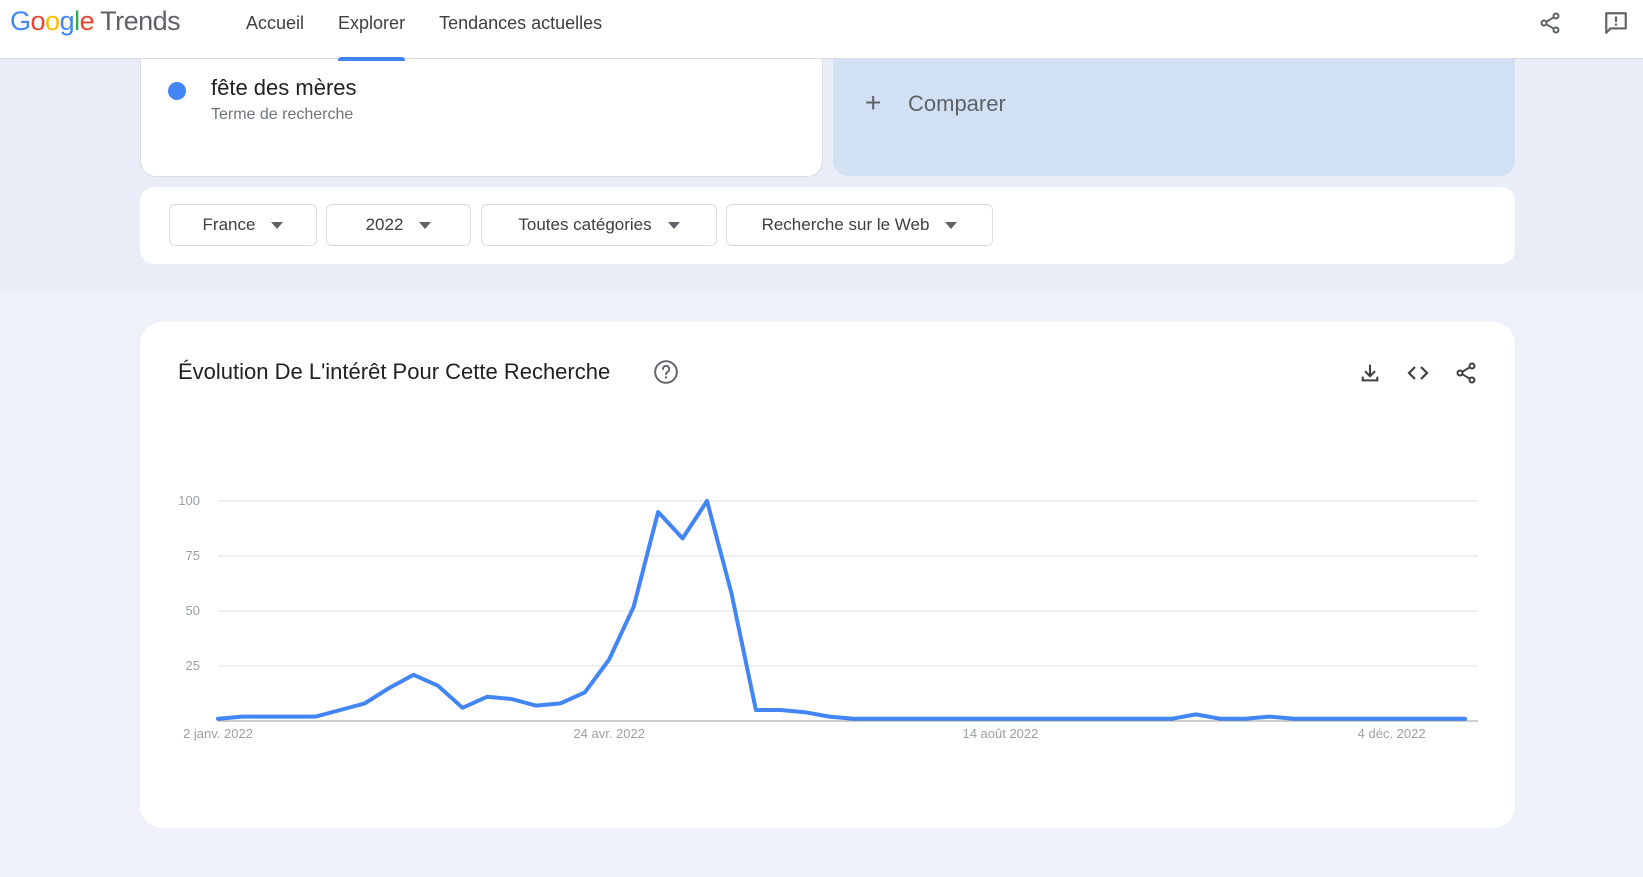  I want to click on plus-icon: +, so click(873, 102).